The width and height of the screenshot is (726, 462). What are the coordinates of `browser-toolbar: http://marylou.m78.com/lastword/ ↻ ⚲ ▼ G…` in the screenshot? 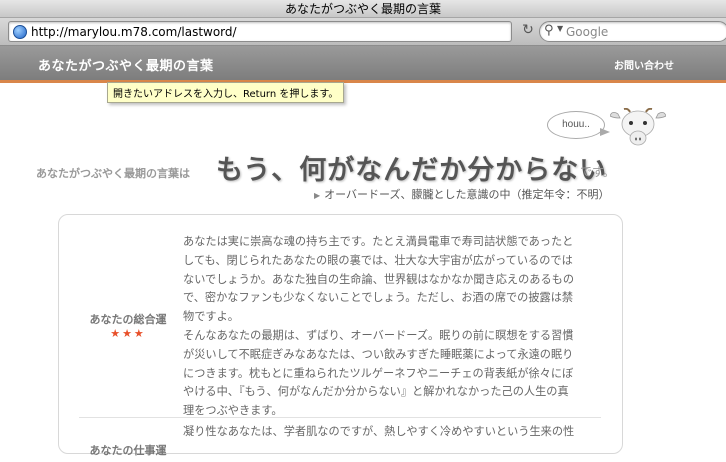 It's located at (363, 32).